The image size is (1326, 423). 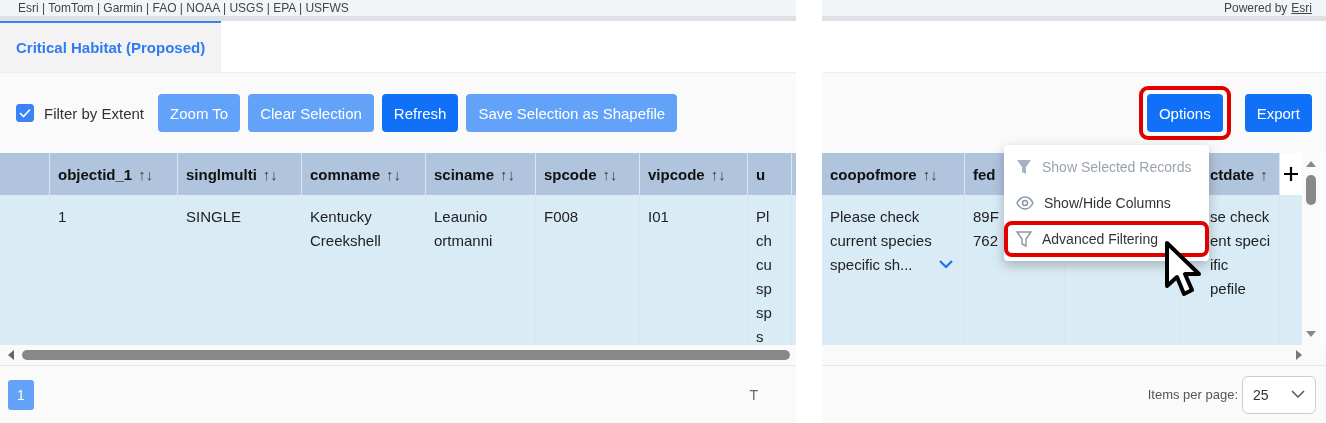 What do you see at coordinates (1299, 355) in the screenshot?
I see `scroll-right-icon` at bounding box center [1299, 355].